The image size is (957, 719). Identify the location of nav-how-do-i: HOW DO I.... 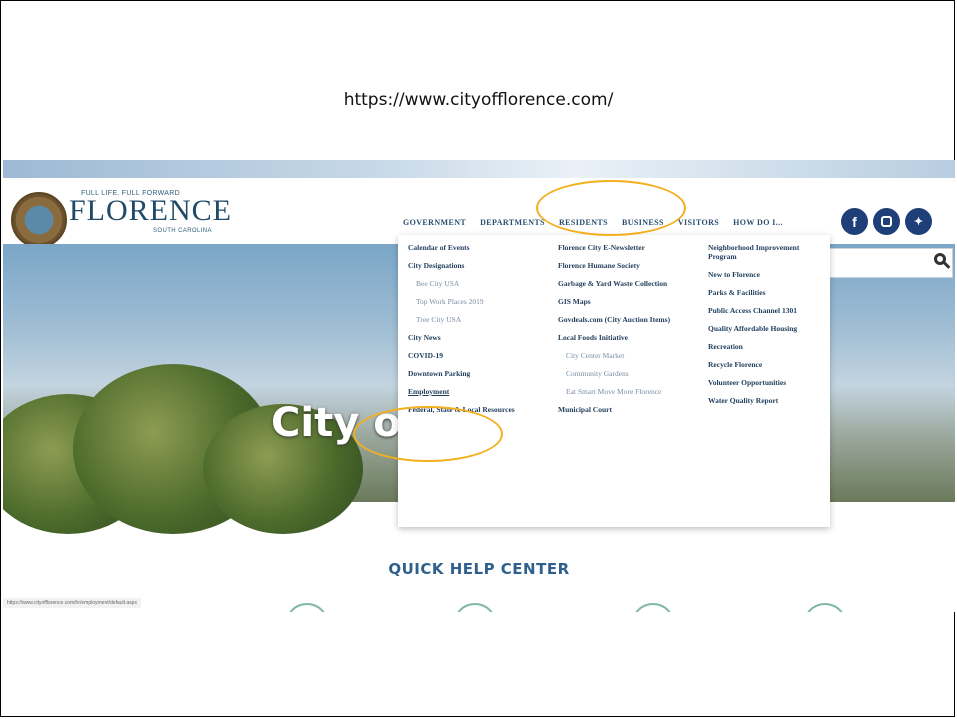
(758, 222).